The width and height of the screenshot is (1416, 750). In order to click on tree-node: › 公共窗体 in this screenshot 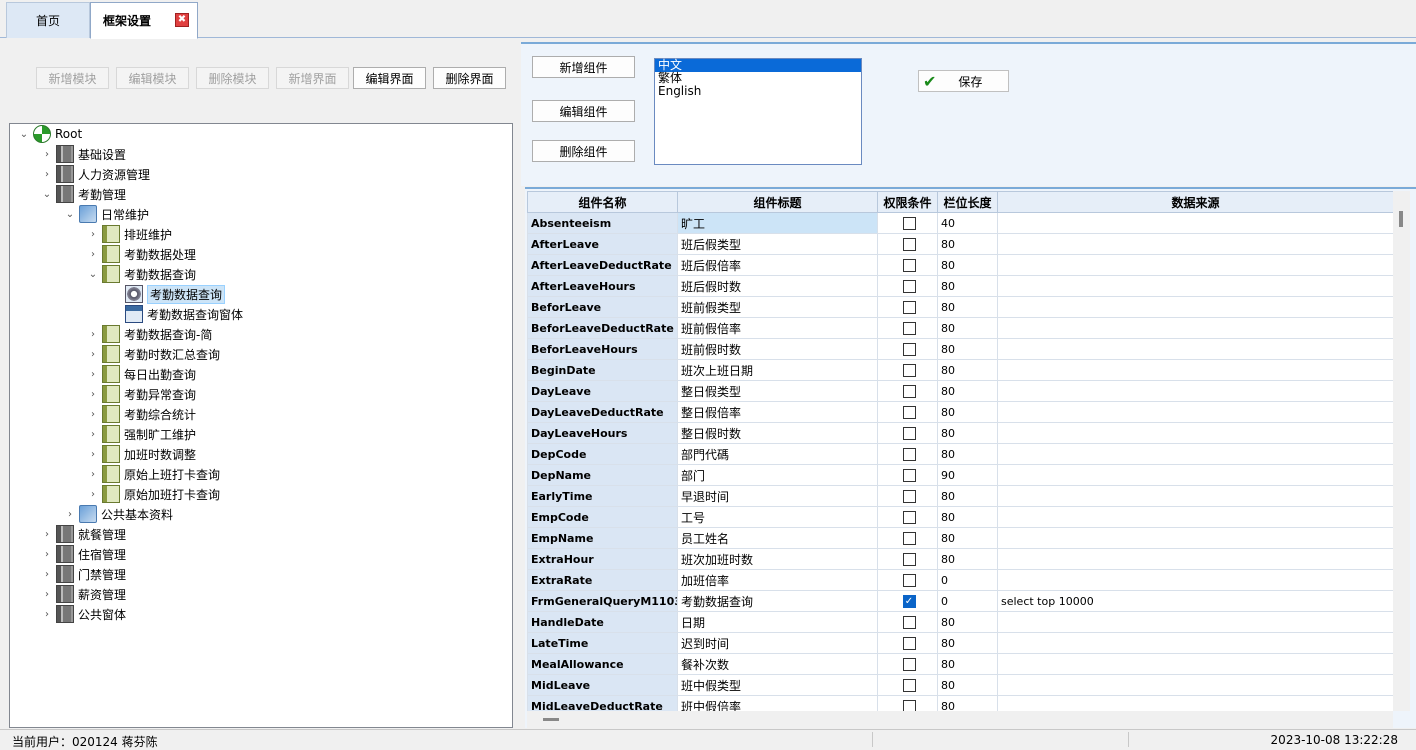, I will do `click(83, 614)`.